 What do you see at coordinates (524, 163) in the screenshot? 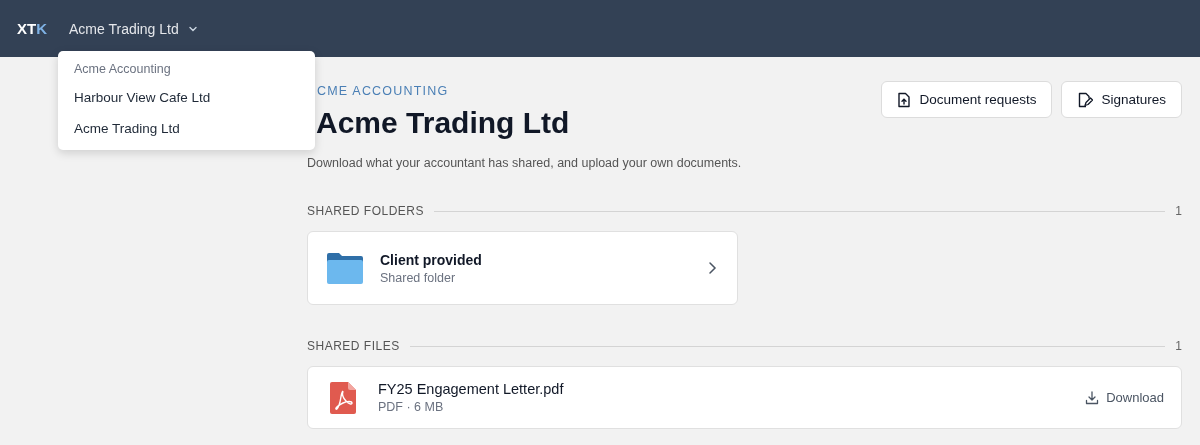
I see `page-subtitle: Download what your accountant has shared, and upload your own documents.` at bounding box center [524, 163].